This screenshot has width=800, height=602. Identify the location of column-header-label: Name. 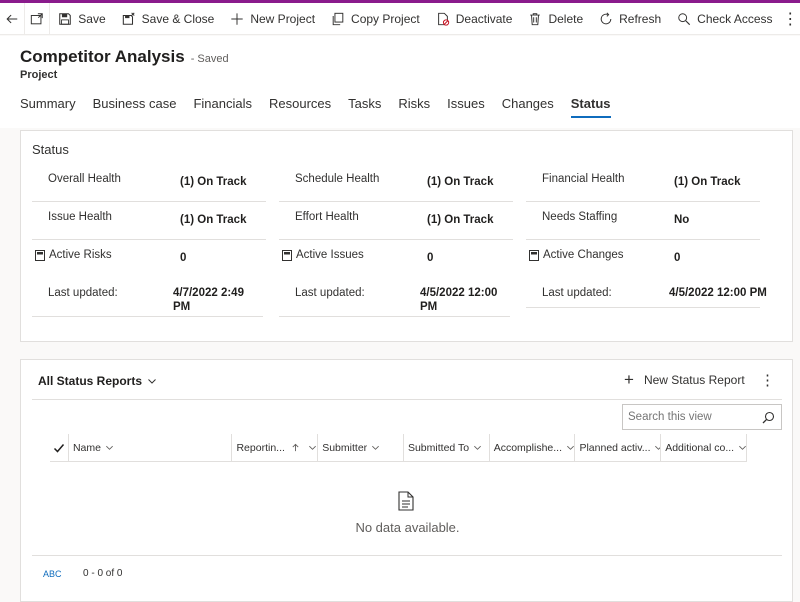
(86, 447).